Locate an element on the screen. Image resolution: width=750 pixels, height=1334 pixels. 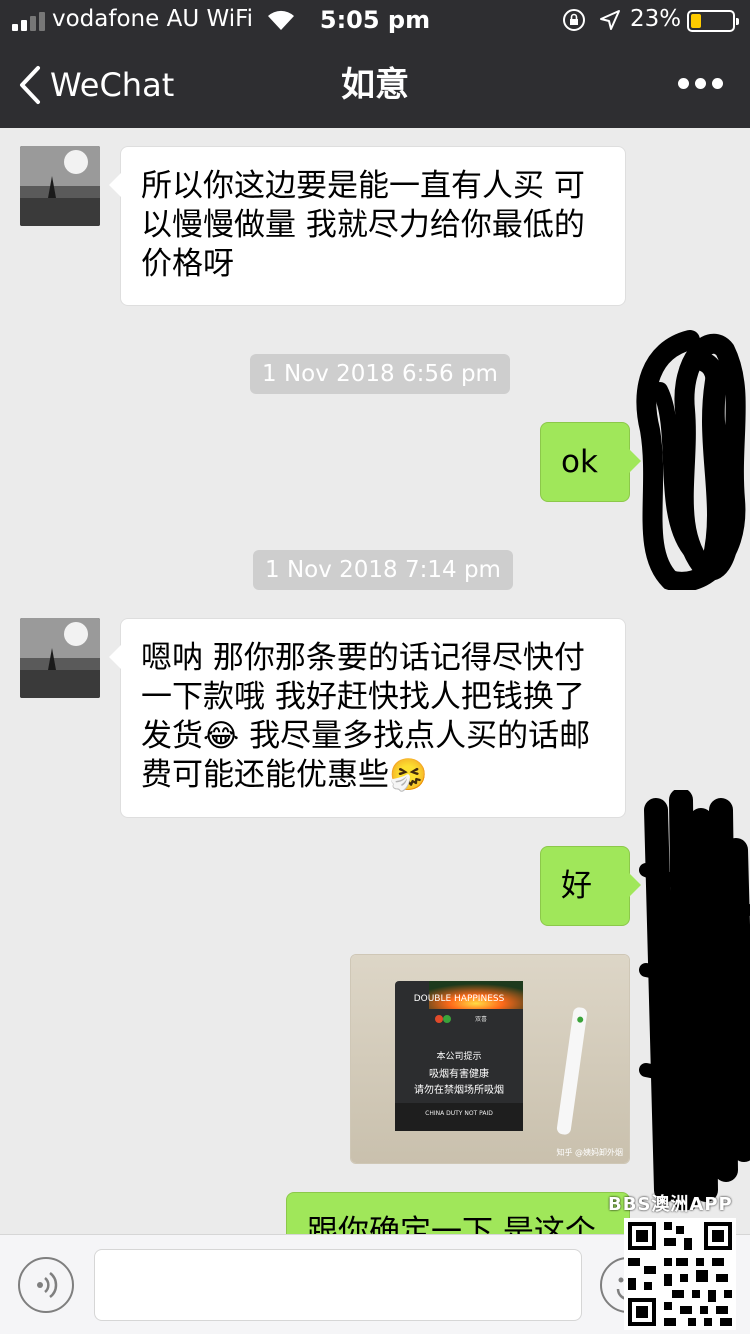
message-text: 好 is located at coordinates (576, 886).